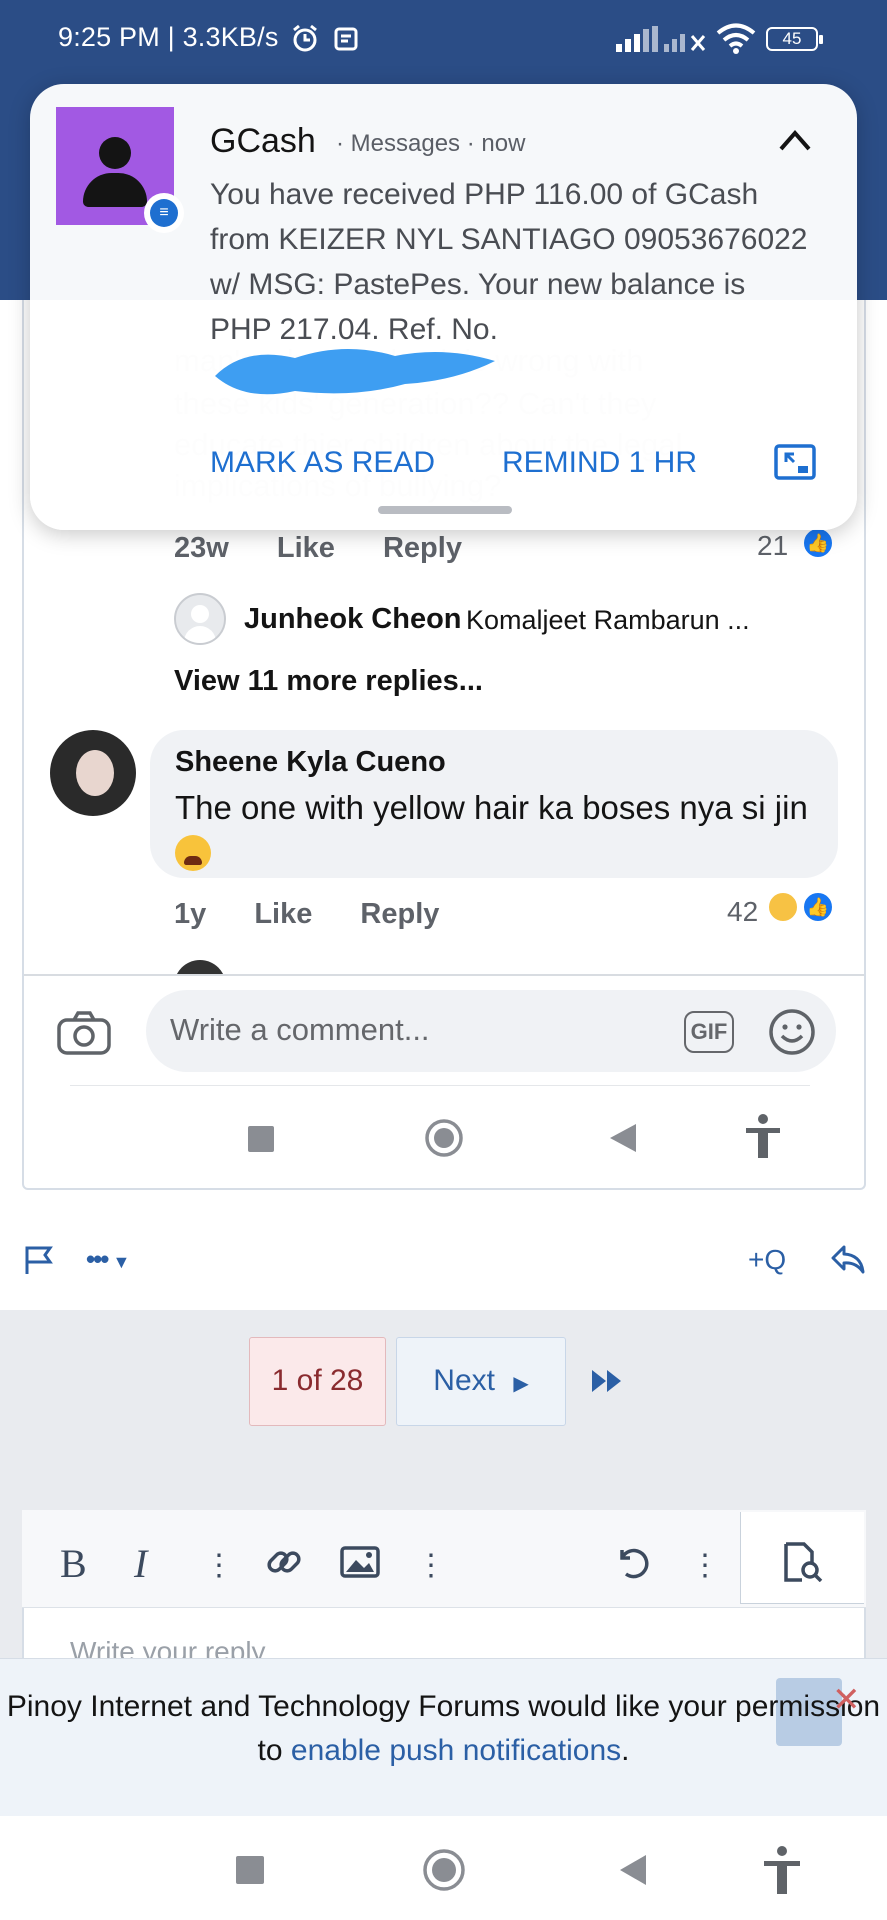 The image size is (887, 1920). What do you see at coordinates (795, 140) in the screenshot?
I see `chevron-up-icon` at bounding box center [795, 140].